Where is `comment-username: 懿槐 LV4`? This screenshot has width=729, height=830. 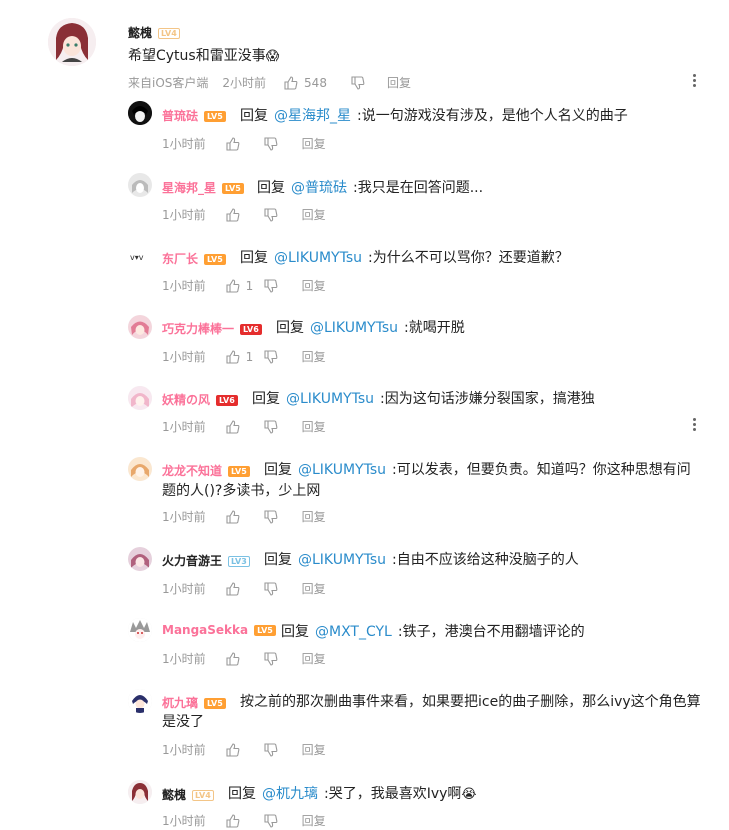 comment-username: 懿槐 LV4 is located at coordinates (154, 32).